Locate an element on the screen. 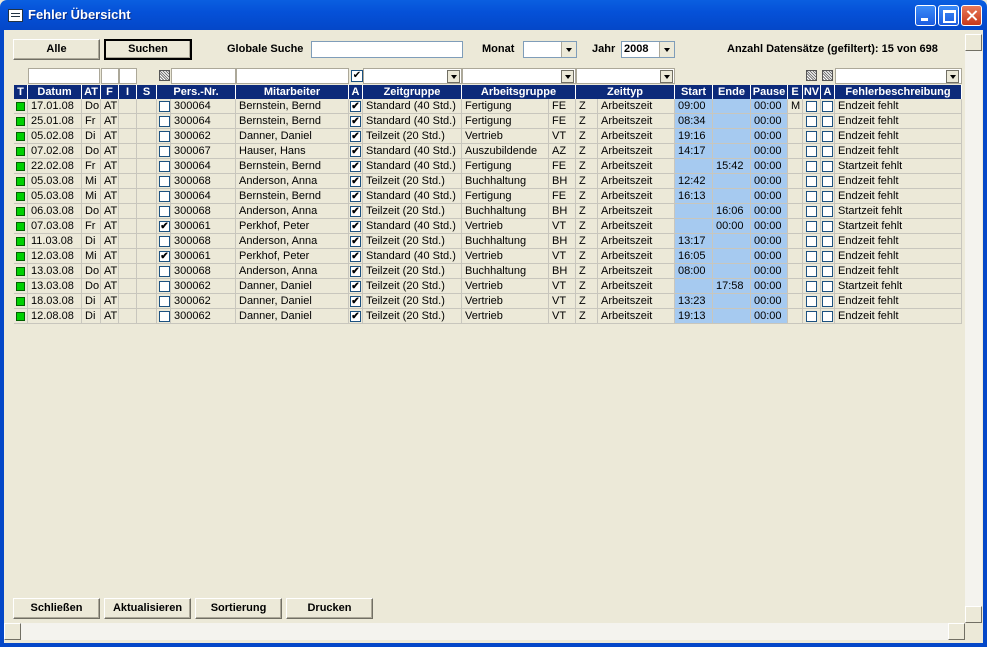 The image size is (987, 647). persnr-cell: 300067 is located at coordinates (203, 151).